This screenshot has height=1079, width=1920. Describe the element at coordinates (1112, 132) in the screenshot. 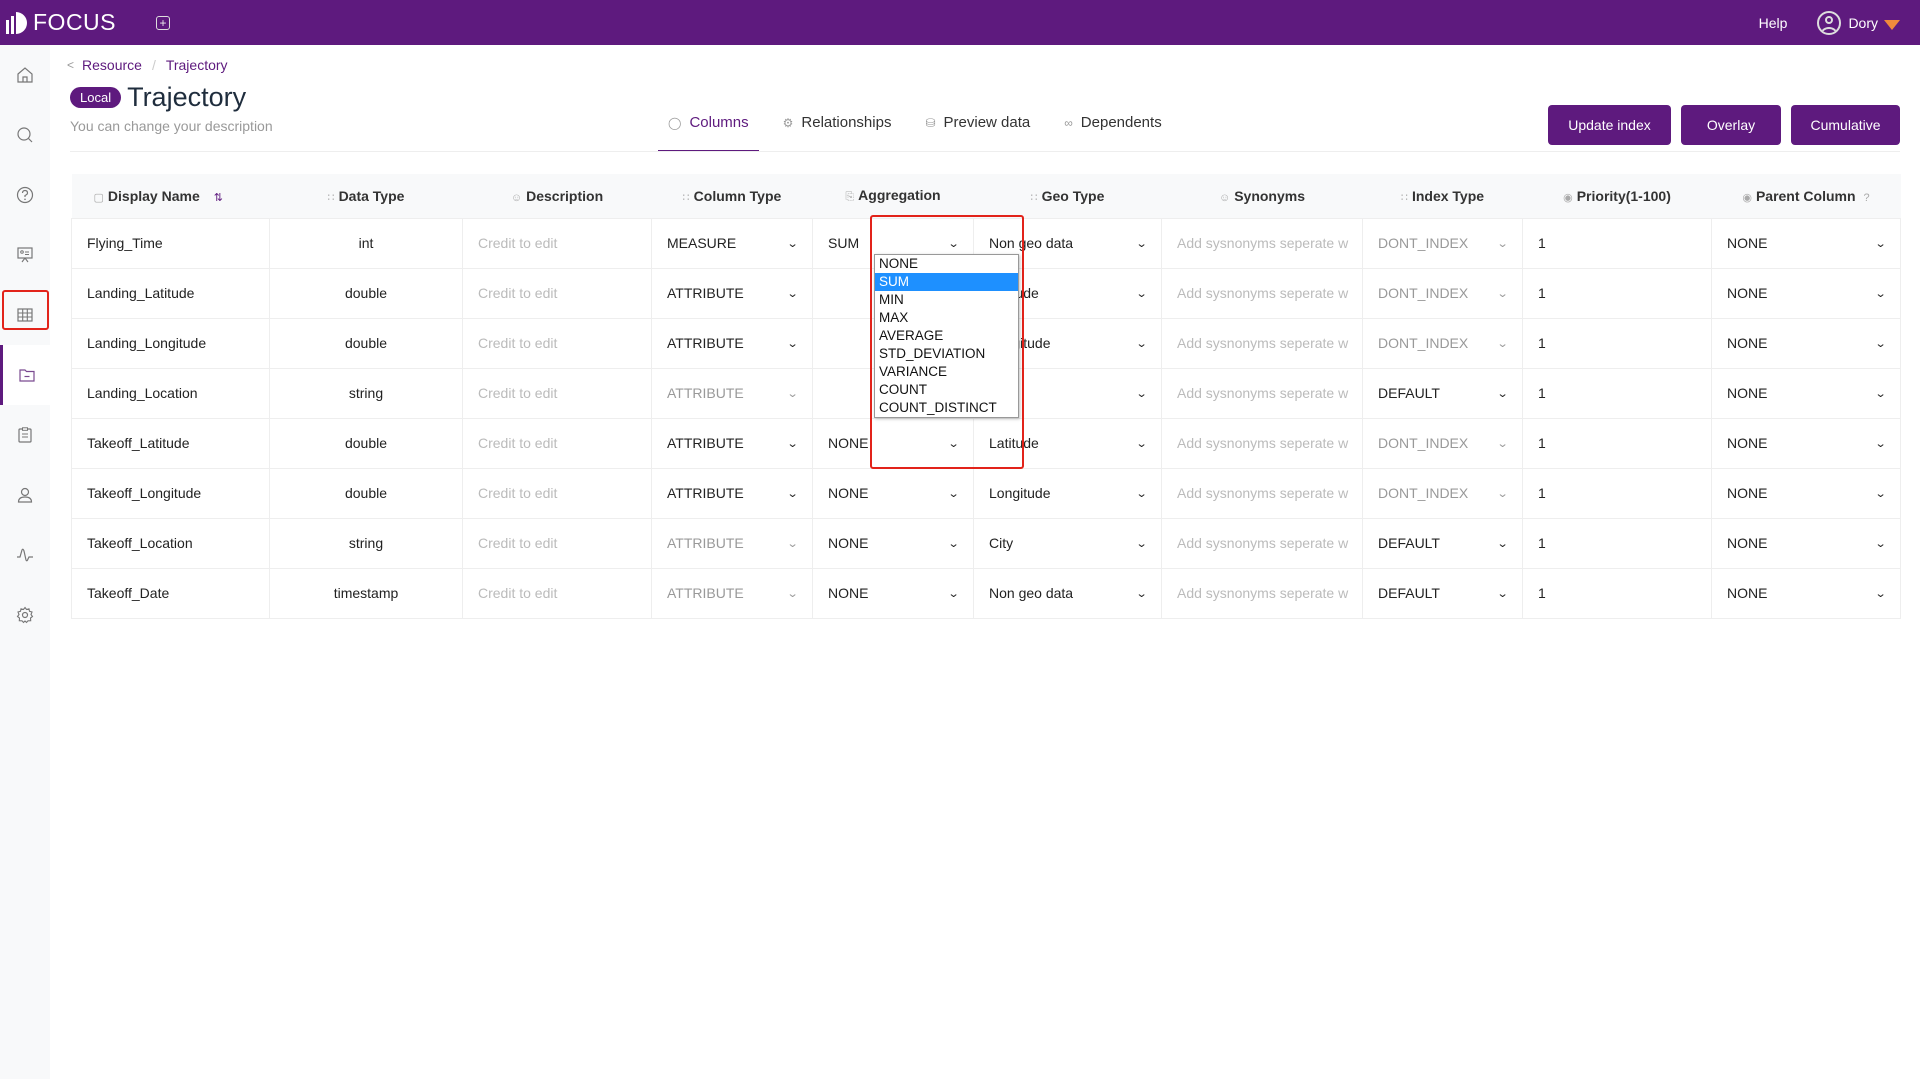

I see `tab-dependents: ∞ Dependents` at that location.